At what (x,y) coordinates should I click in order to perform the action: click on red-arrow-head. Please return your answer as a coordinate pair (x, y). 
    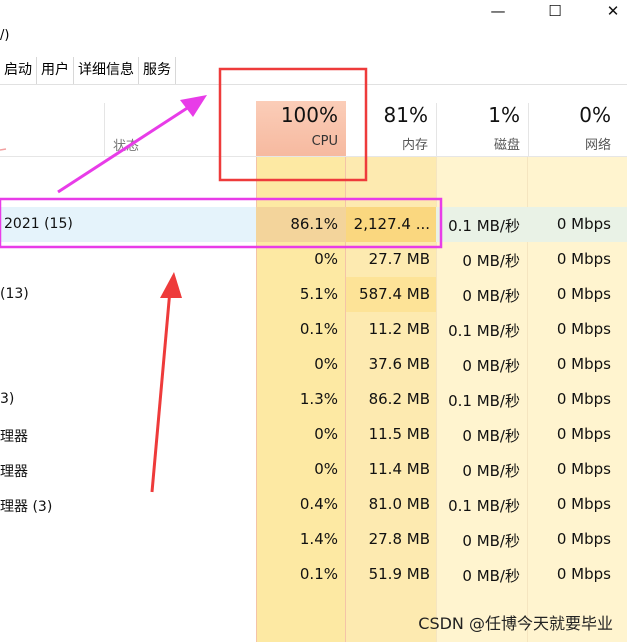
    Looking at the image, I should click on (171, 285).